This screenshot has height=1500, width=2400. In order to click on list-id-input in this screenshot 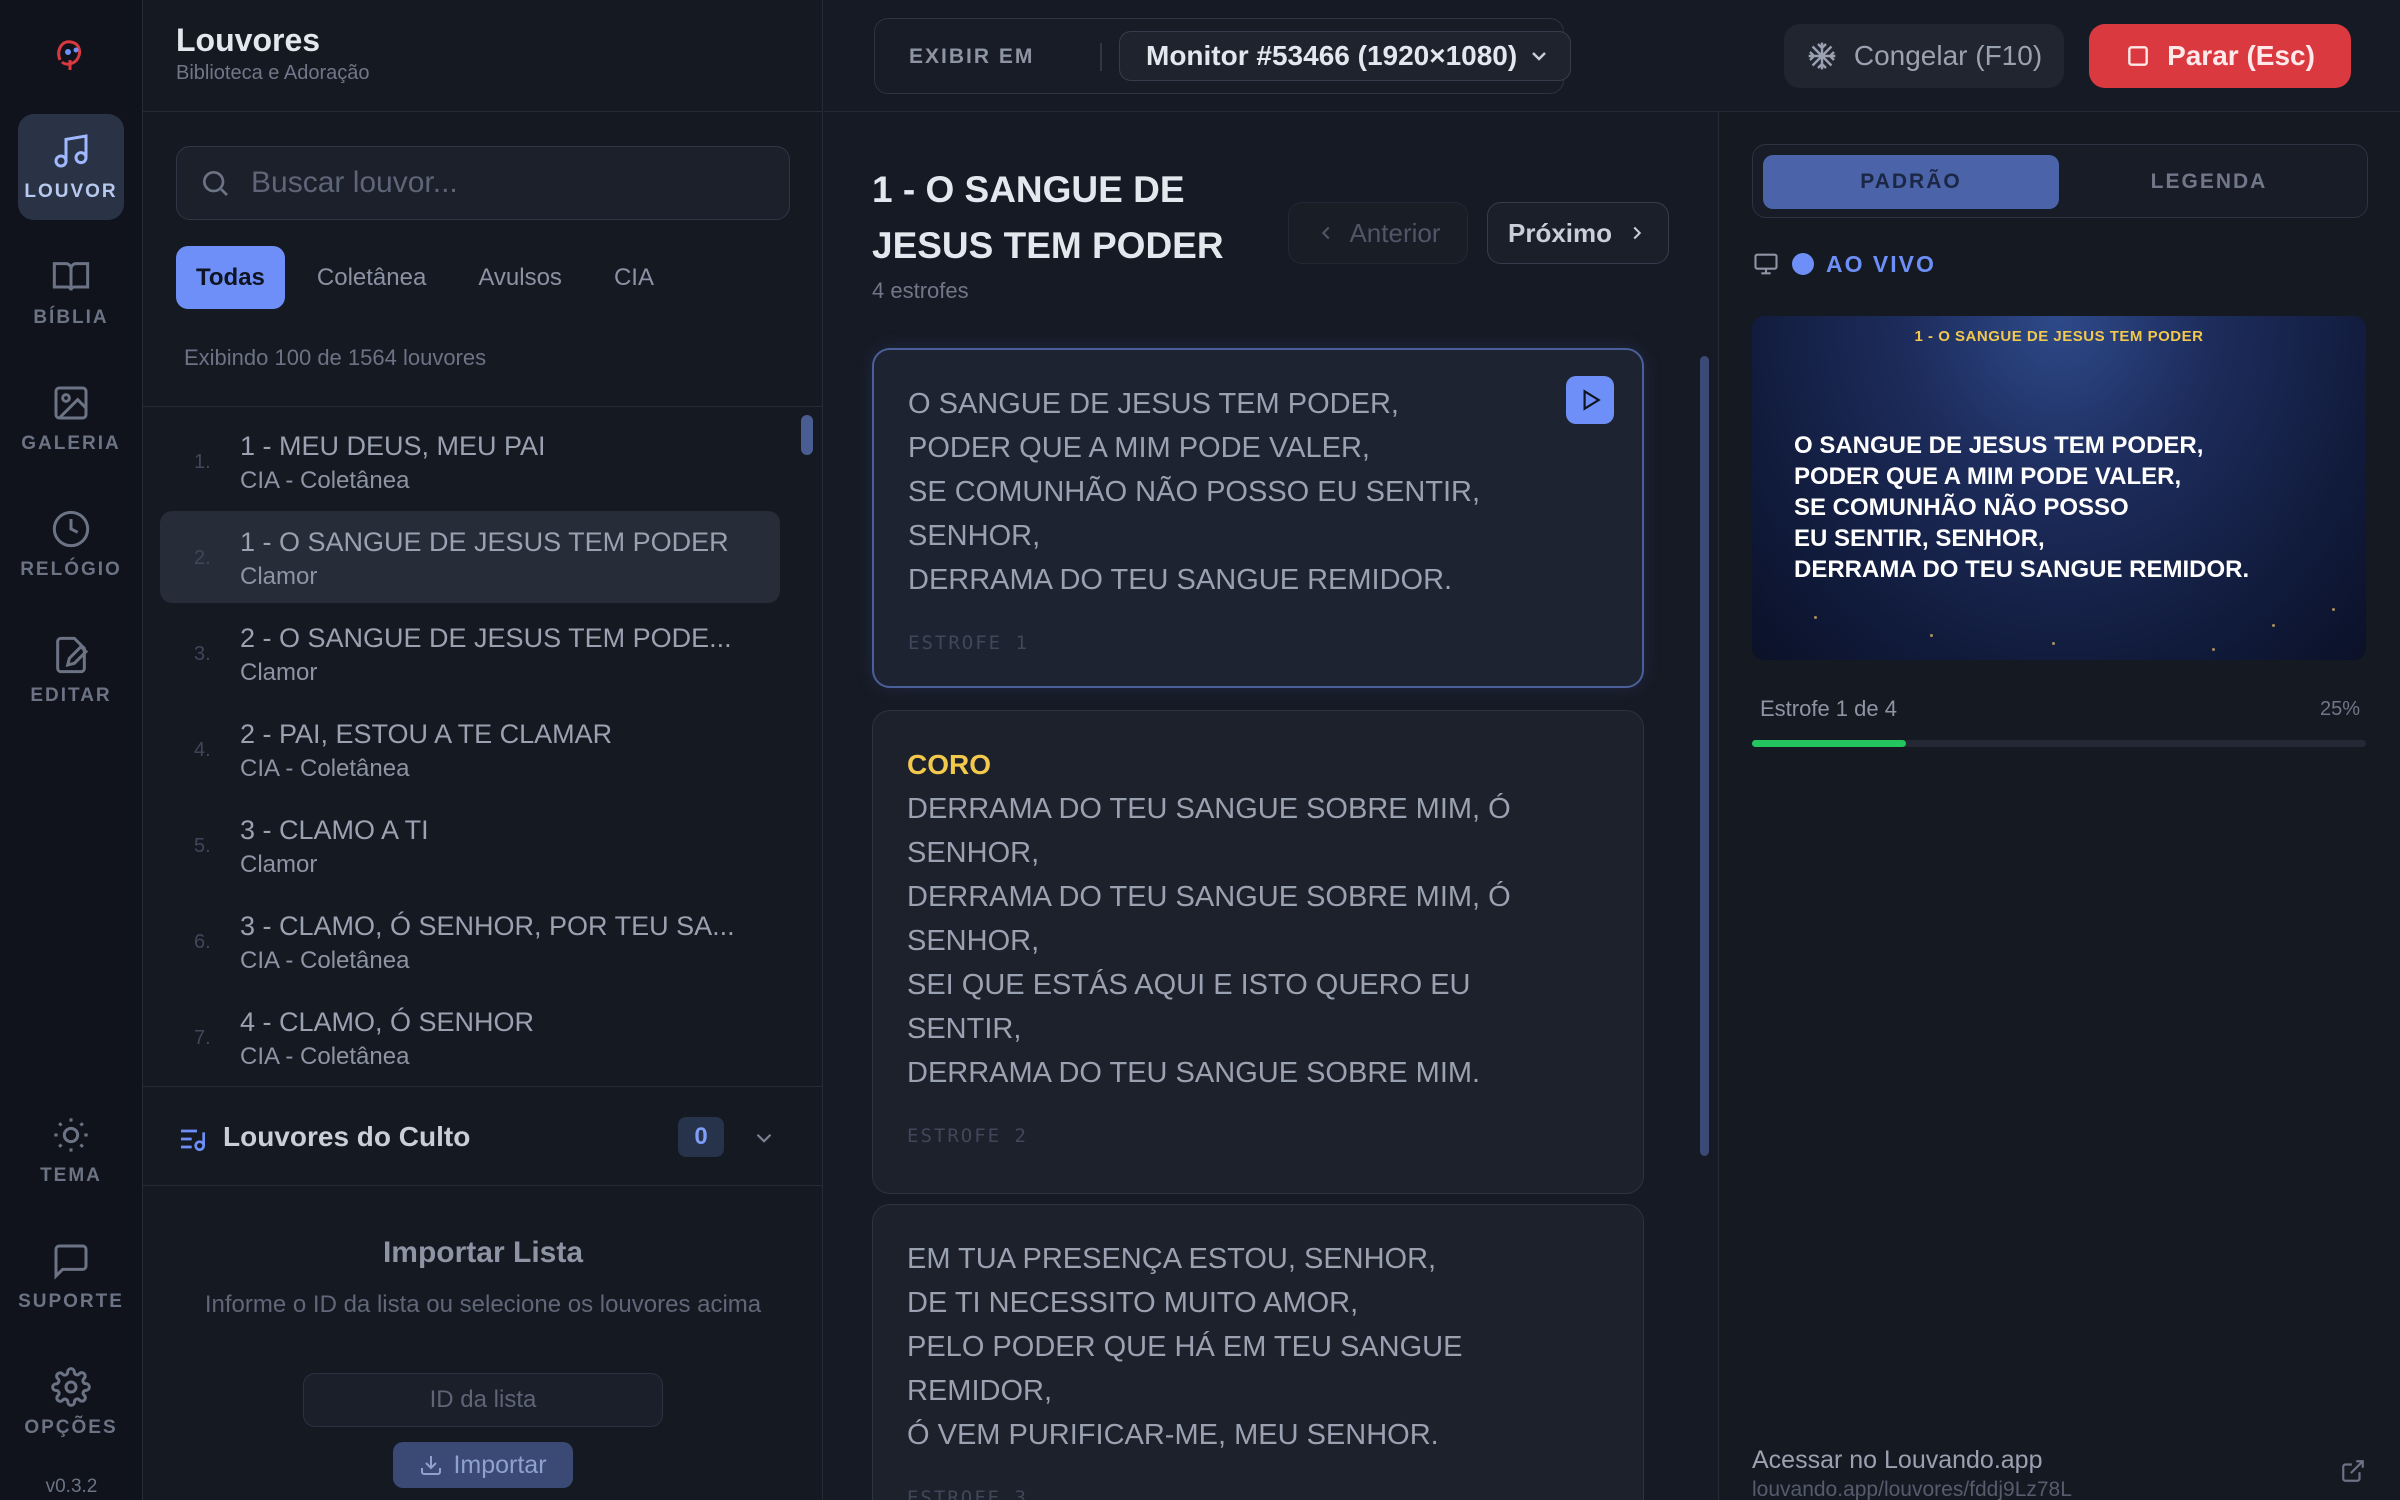, I will do `click(483, 1400)`.